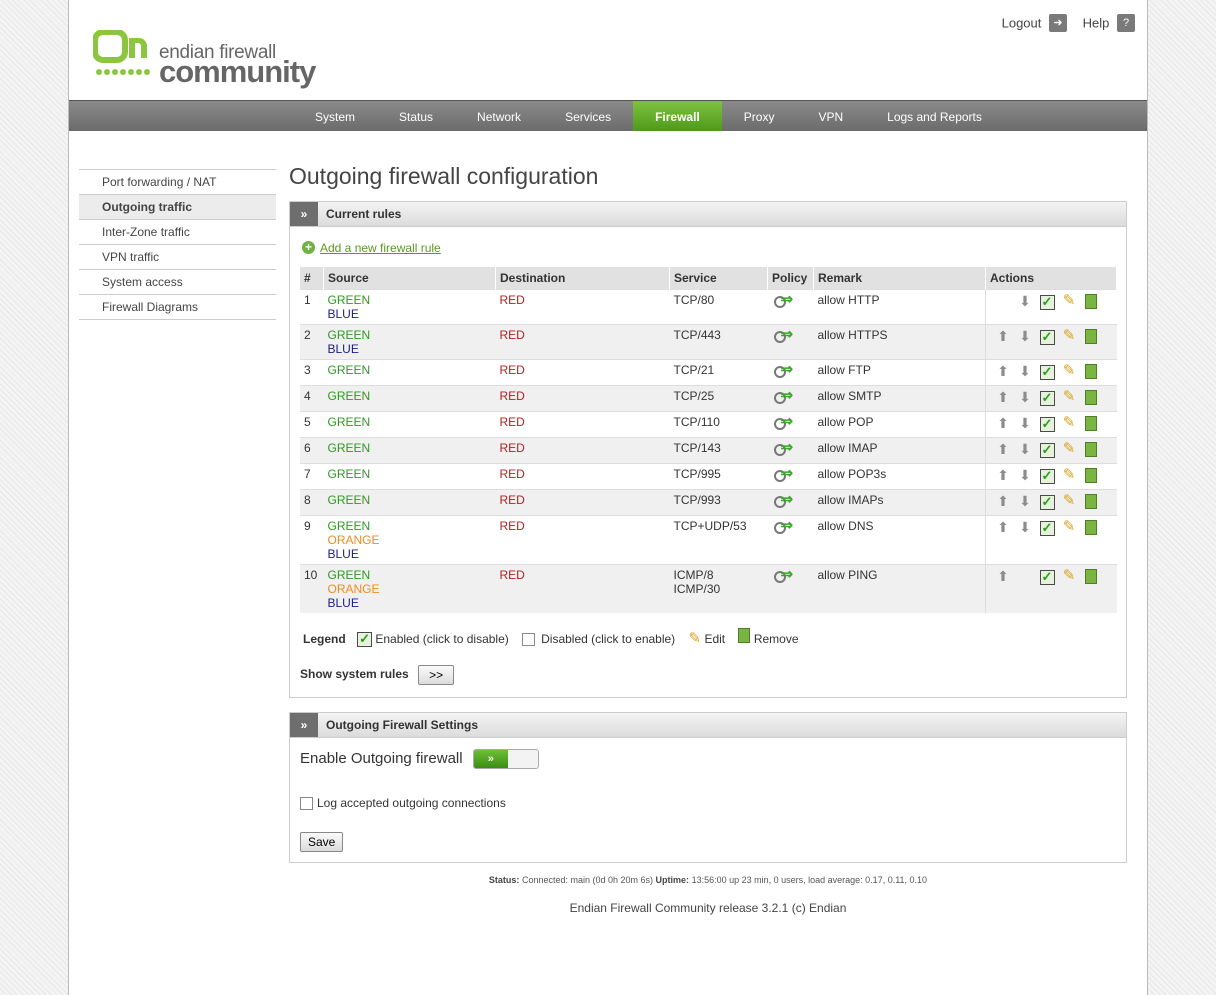 This screenshot has height=995, width=1216. I want to click on source-zone: ORANGE, so click(353, 540).